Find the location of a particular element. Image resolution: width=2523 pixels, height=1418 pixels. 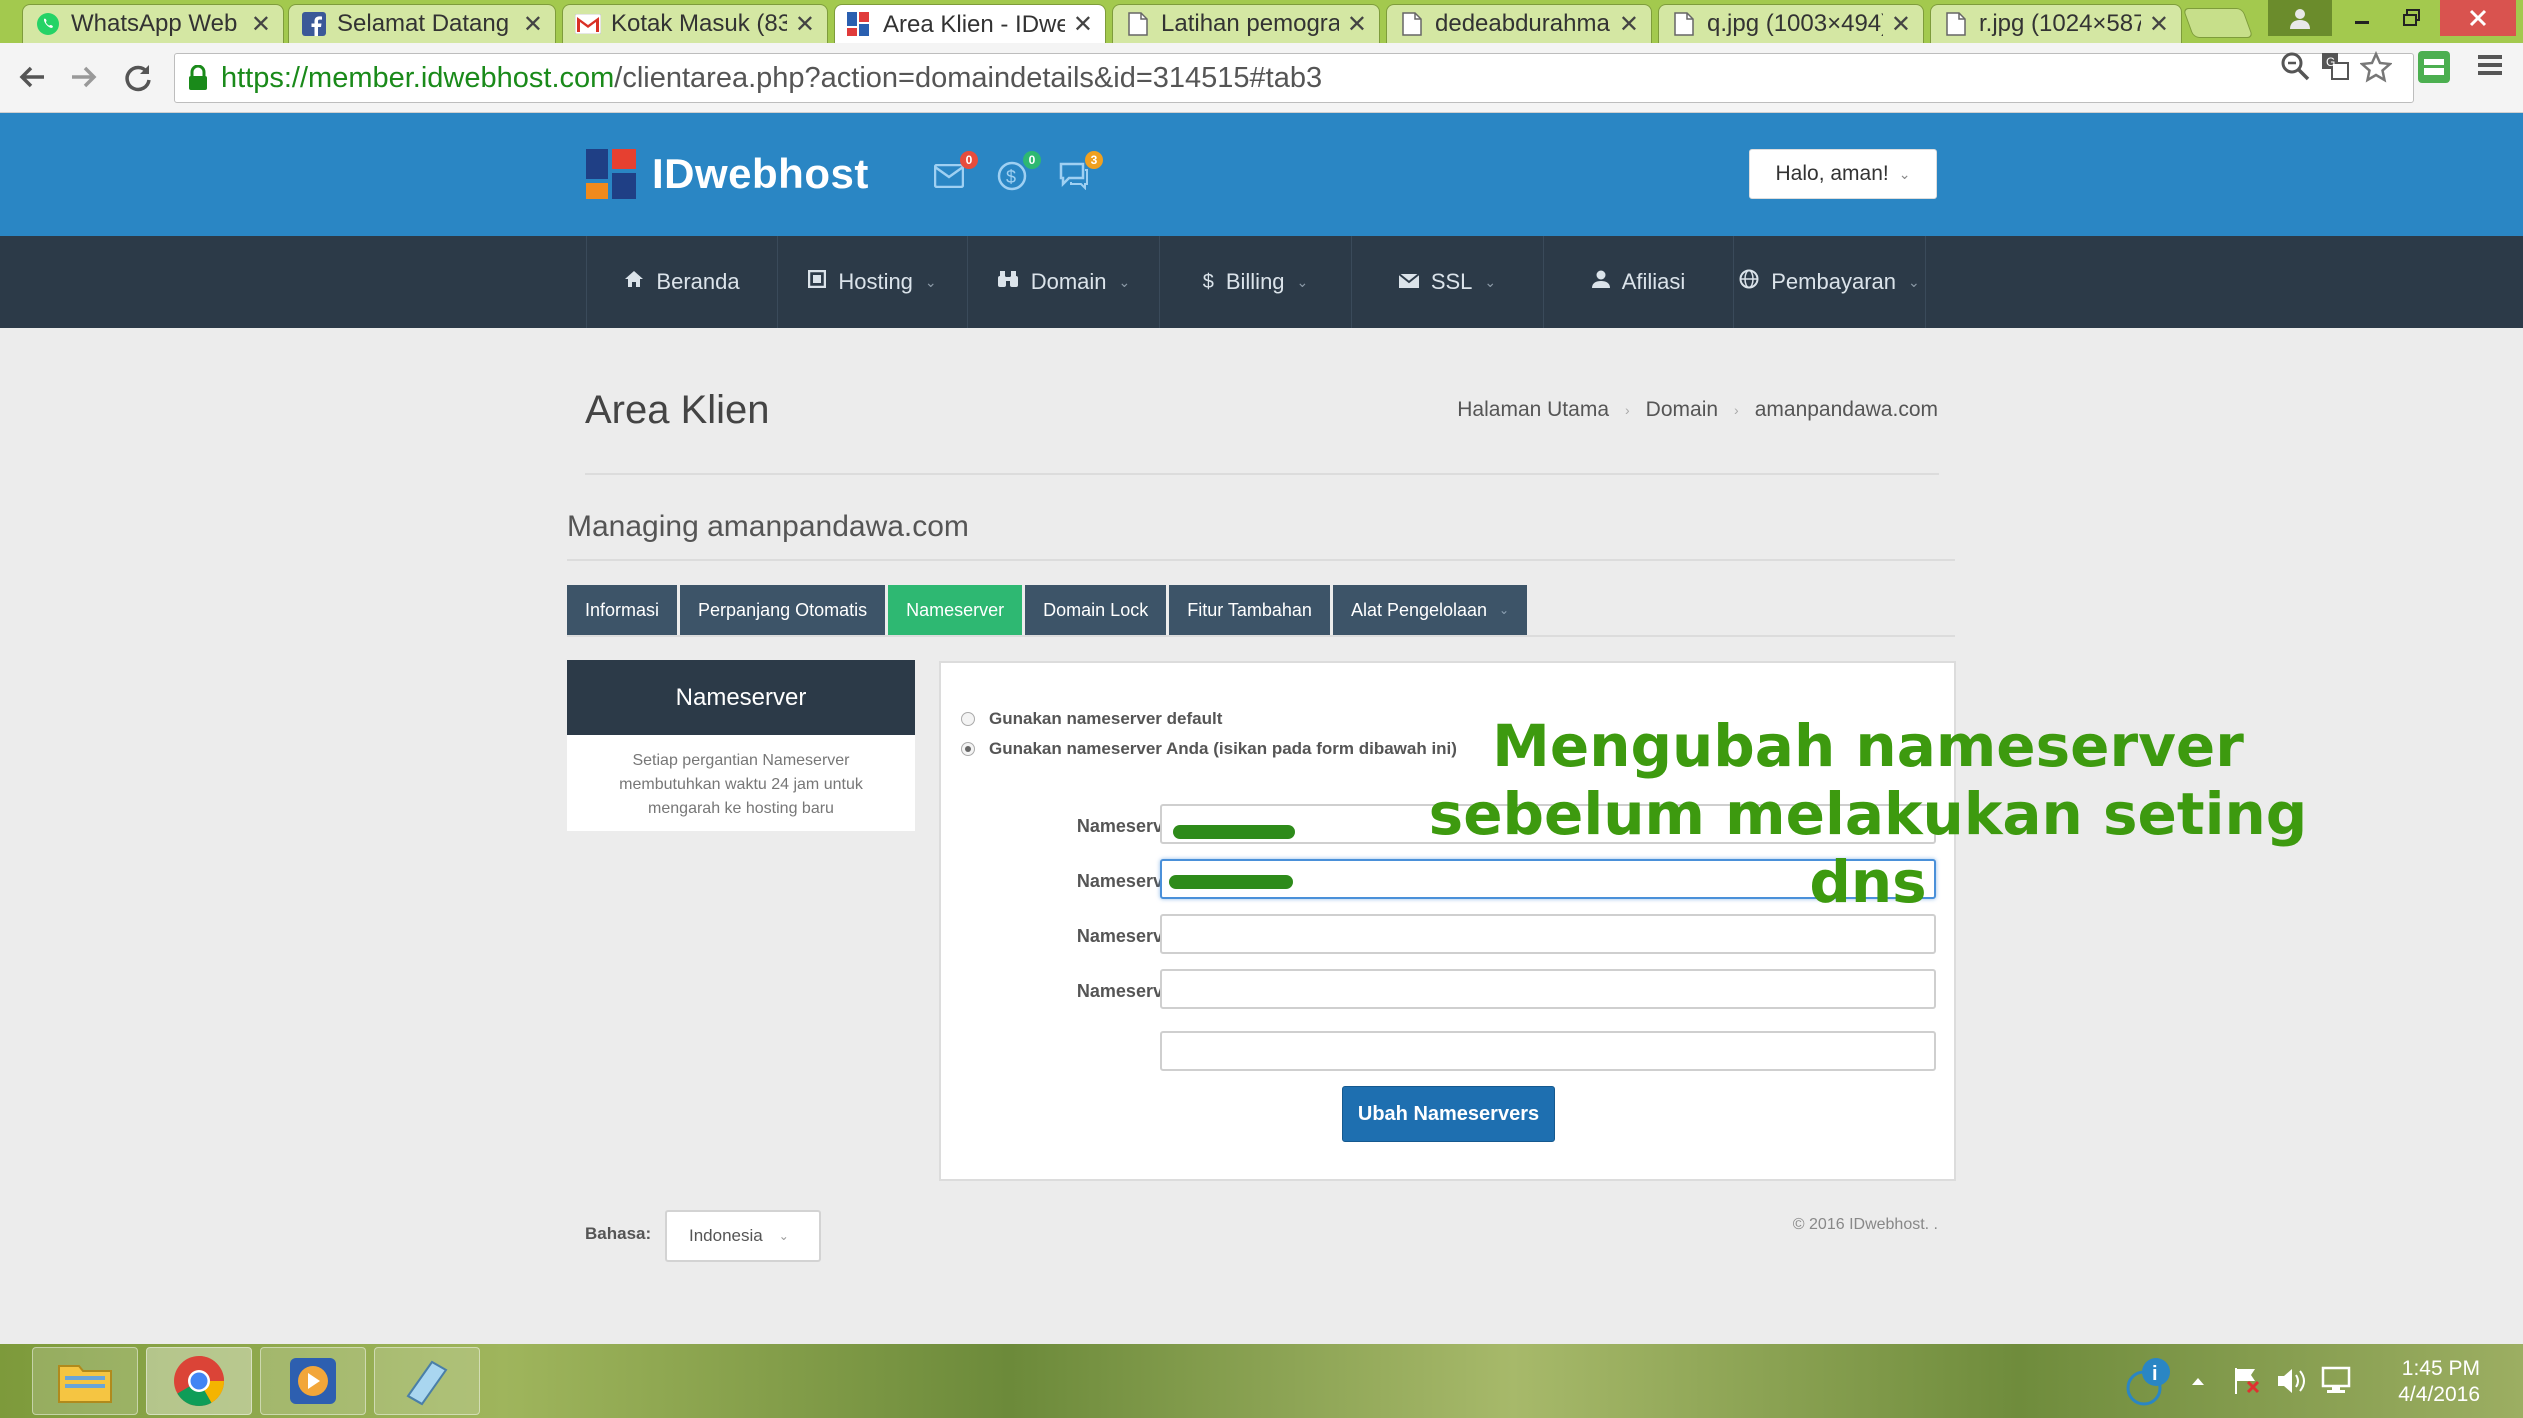

tab-domain-lock: Domain Lock is located at coordinates (1096, 610).